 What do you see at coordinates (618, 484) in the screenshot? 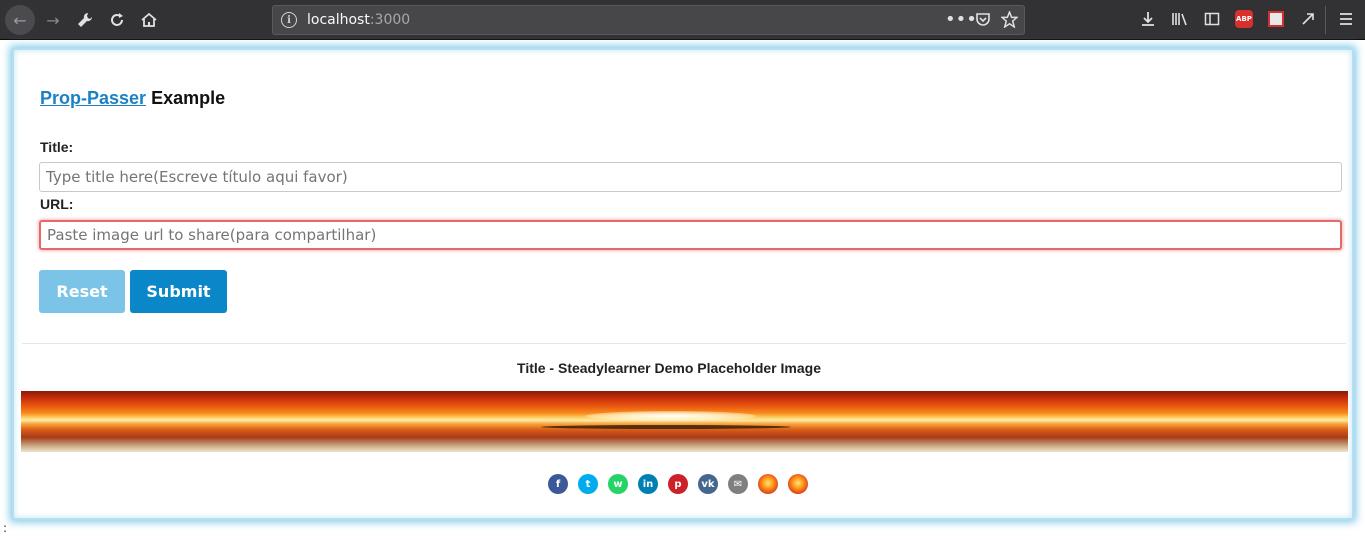
I see `whatsapp-share-icon: w` at bounding box center [618, 484].